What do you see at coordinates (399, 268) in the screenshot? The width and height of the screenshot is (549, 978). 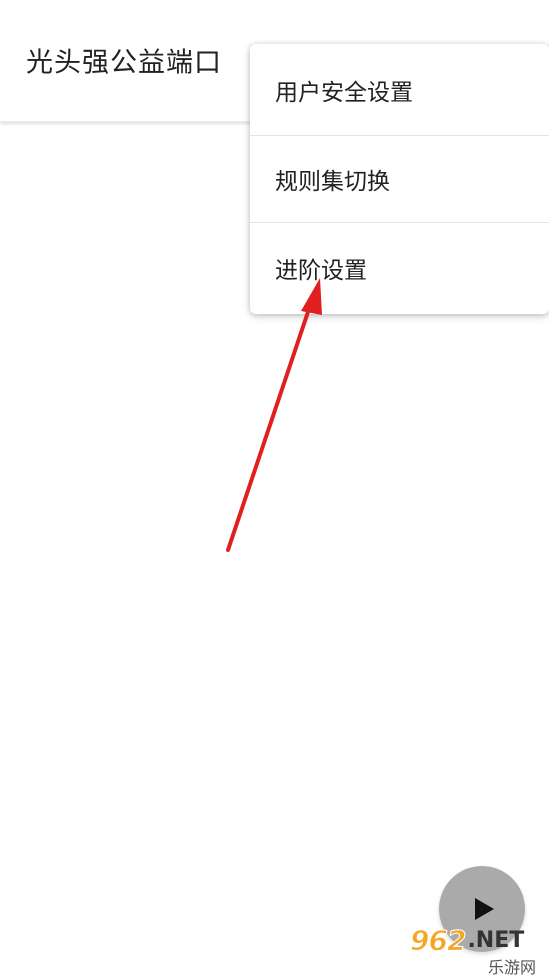 I see `menu-item-advanced-settings: 进阶设置` at bounding box center [399, 268].